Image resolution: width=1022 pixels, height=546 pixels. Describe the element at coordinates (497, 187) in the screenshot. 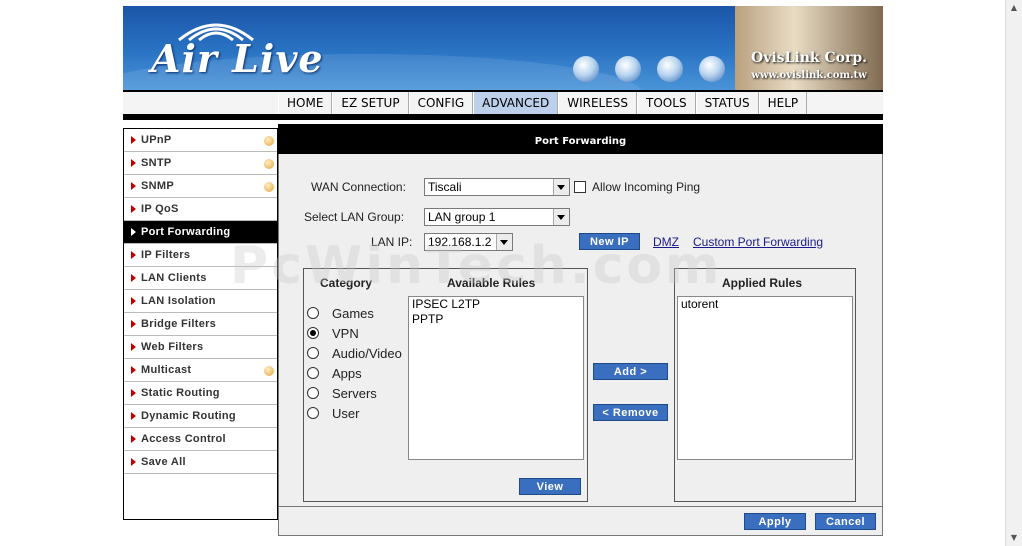

I see `wan-connection-select: Tiscali` at that location.